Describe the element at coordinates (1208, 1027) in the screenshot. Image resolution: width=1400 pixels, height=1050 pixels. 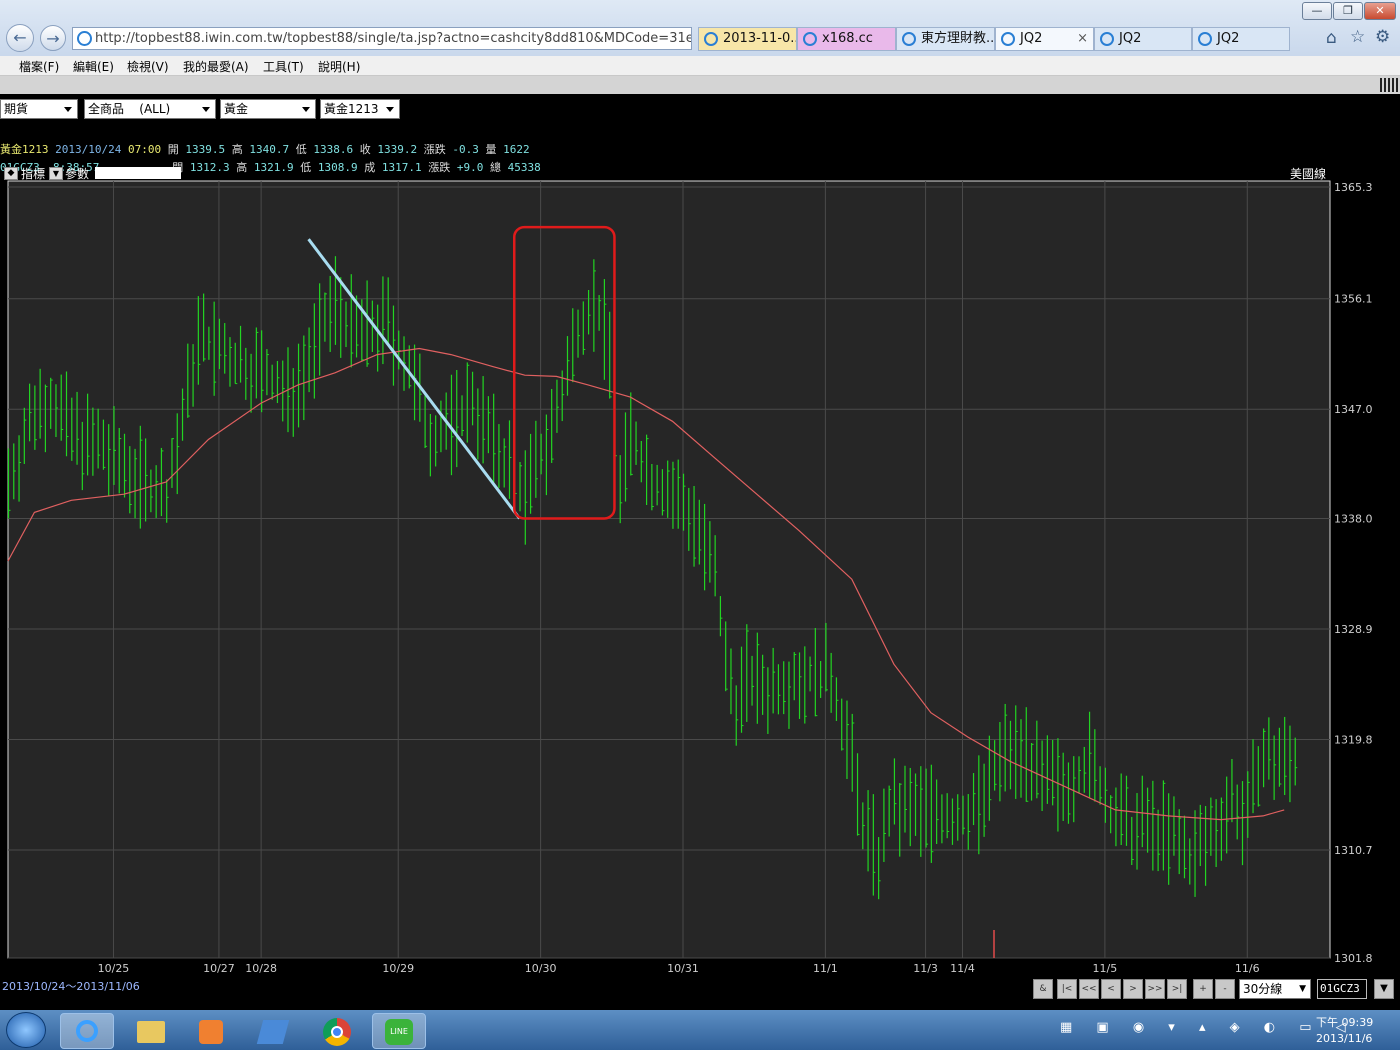
I see `tray-icons: ▦ ▣ ◉ ▾ ▴ ◈ ◐ ▭ ◁` at that location.